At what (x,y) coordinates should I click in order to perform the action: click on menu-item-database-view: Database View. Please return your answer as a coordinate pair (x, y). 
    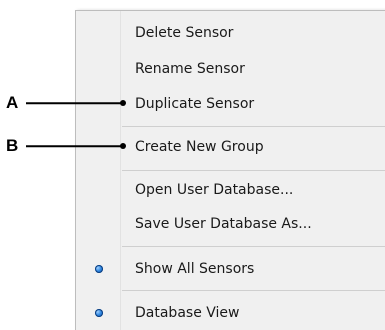
    Looking at the image, I should click on (230, 313).